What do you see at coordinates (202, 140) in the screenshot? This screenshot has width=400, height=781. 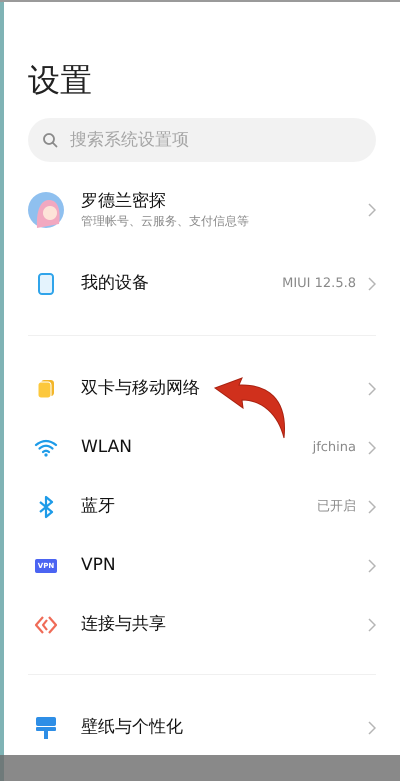 I see `search-field: 搜索系统设置项` at bounding box center [202, 140].